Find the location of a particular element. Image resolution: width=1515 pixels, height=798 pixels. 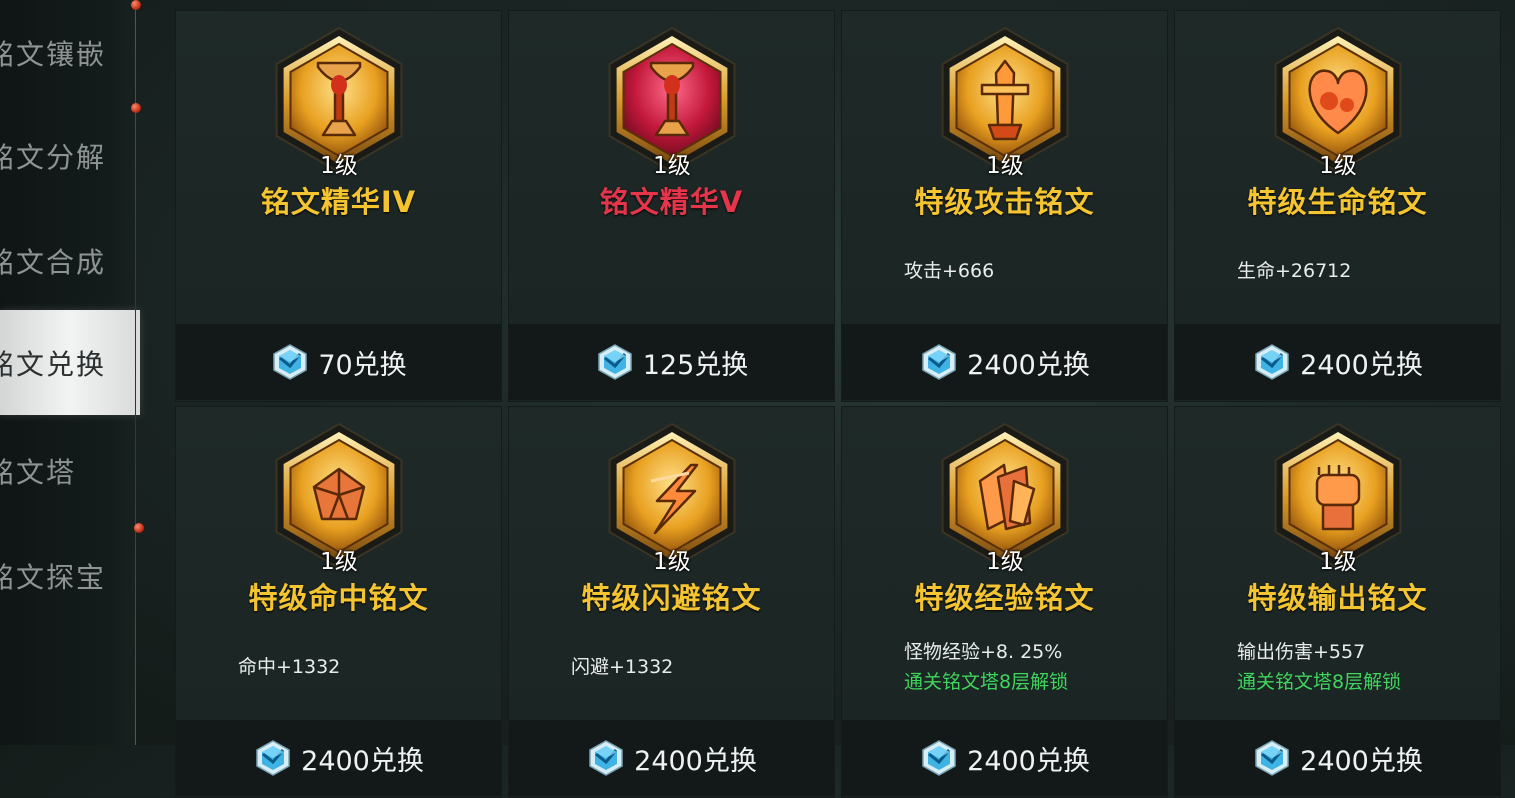

sidebar-item-tower: 铭文塔 is located at coordinates (67, 470).